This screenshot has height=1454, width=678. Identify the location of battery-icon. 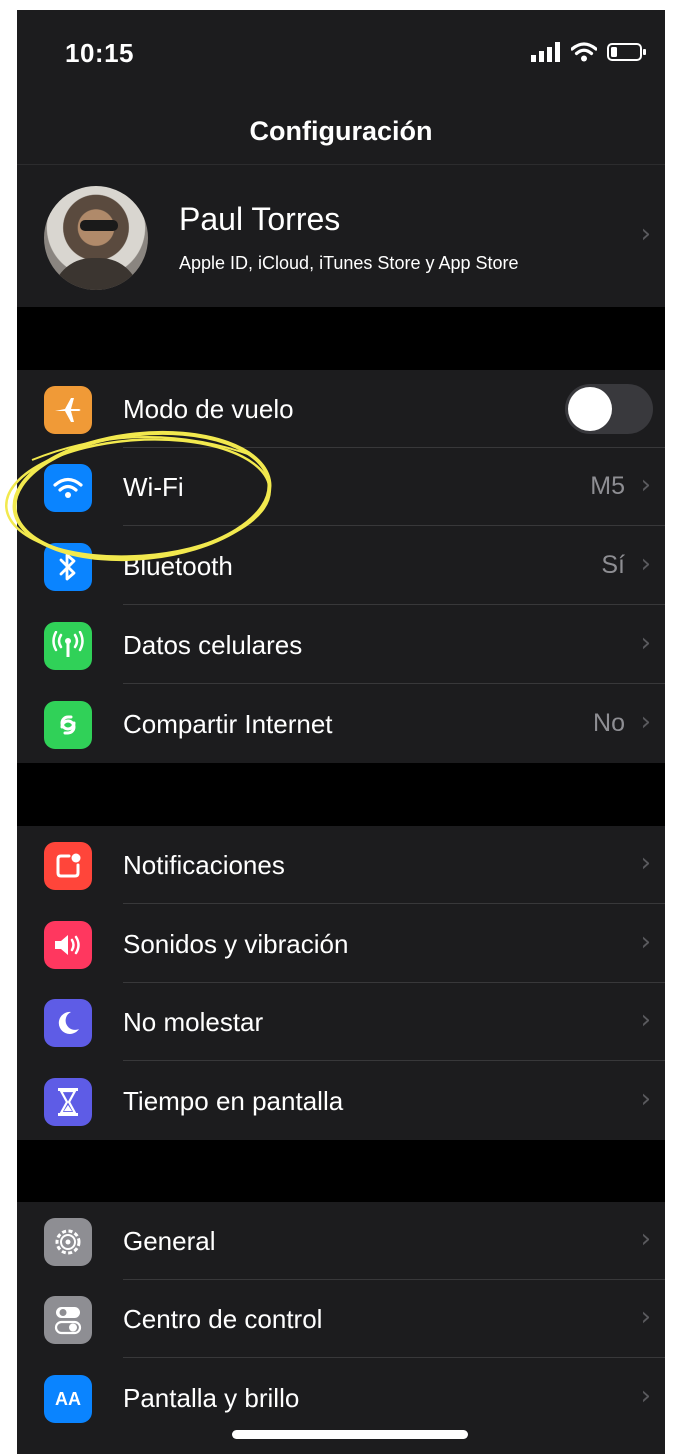
(626, 52).